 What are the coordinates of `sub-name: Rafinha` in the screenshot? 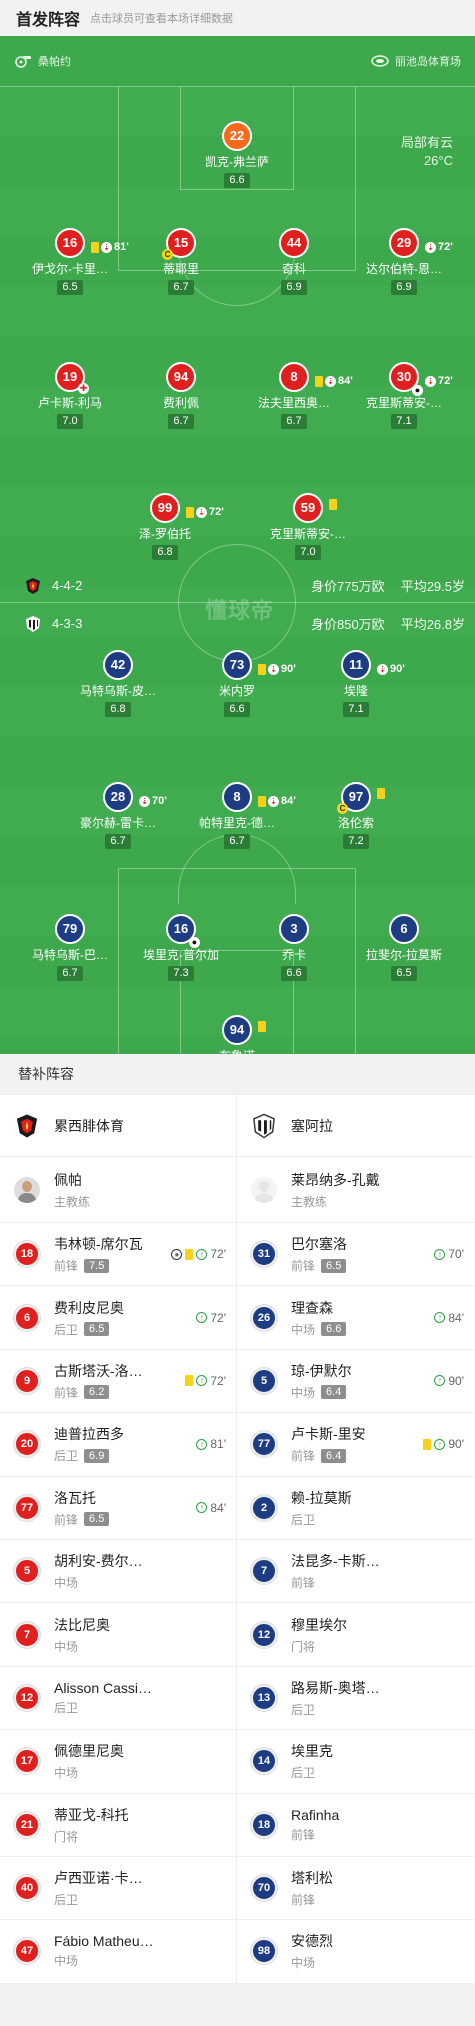 It's located at (315, 1814).